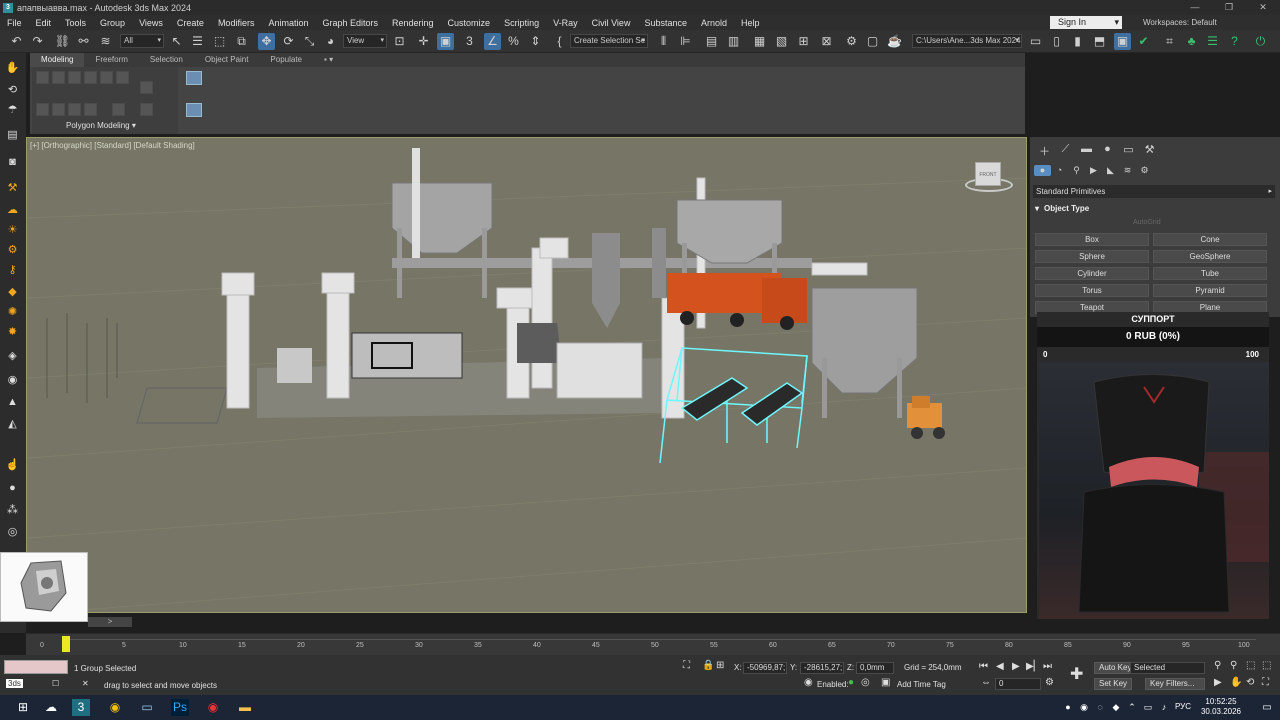 This screenshot has height=720, width=1280. Describe the element at coordinates (166, 60) in the screenshot. I see `tab-selection: Selection` at that location.